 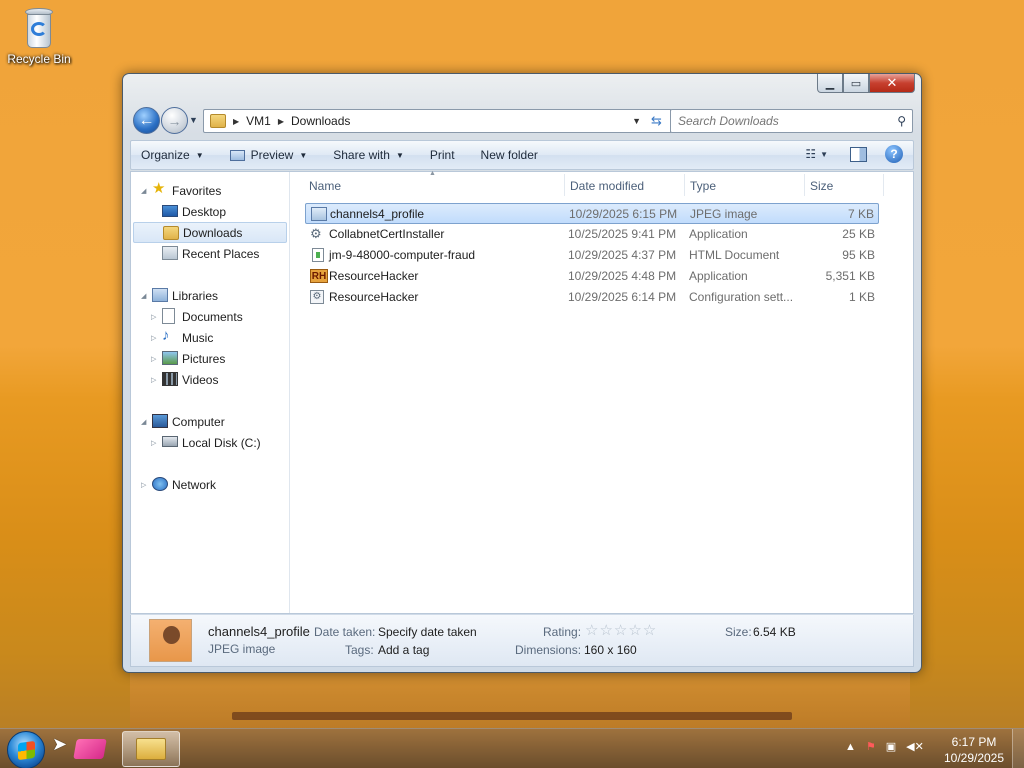 I want to click on details-filename: channels4_profile, so click(x=259, y=631).